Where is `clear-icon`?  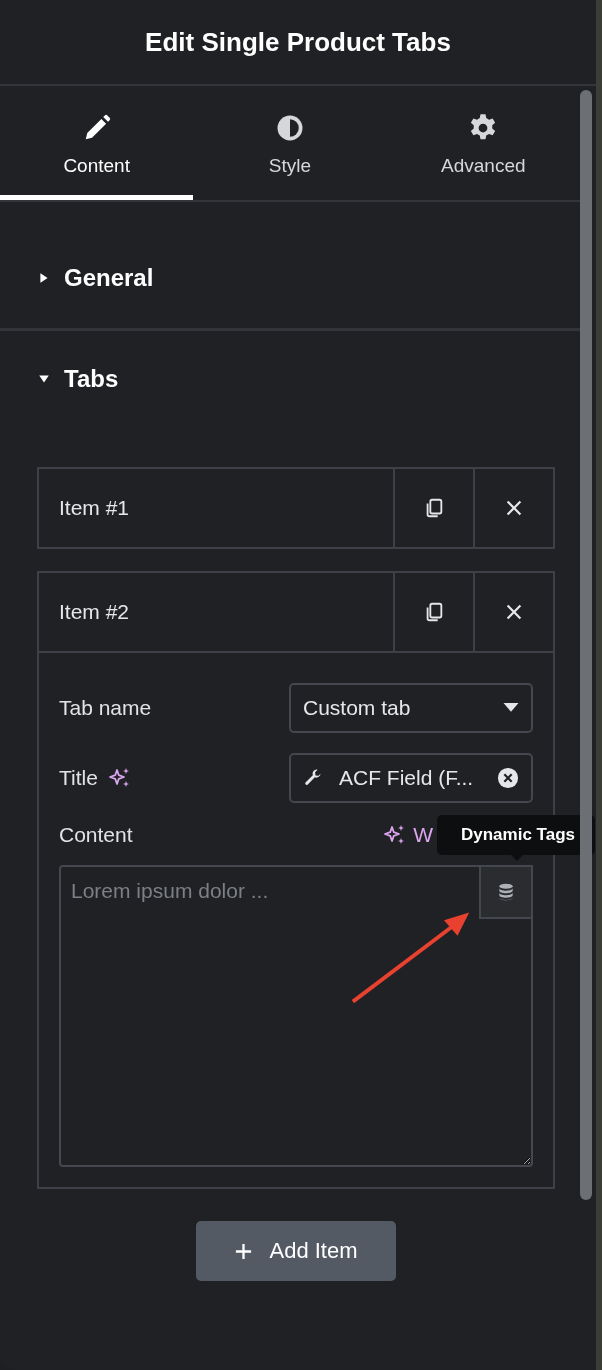 clear-icon is located at coordinates (508, 778).